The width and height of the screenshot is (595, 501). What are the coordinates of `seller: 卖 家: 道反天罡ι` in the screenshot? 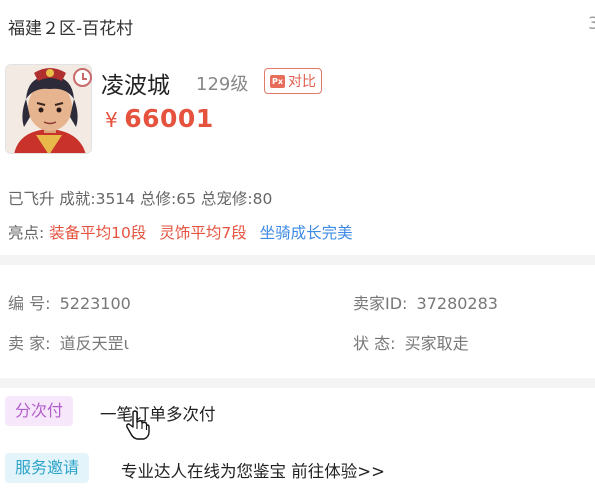 It's located at (68, 342).